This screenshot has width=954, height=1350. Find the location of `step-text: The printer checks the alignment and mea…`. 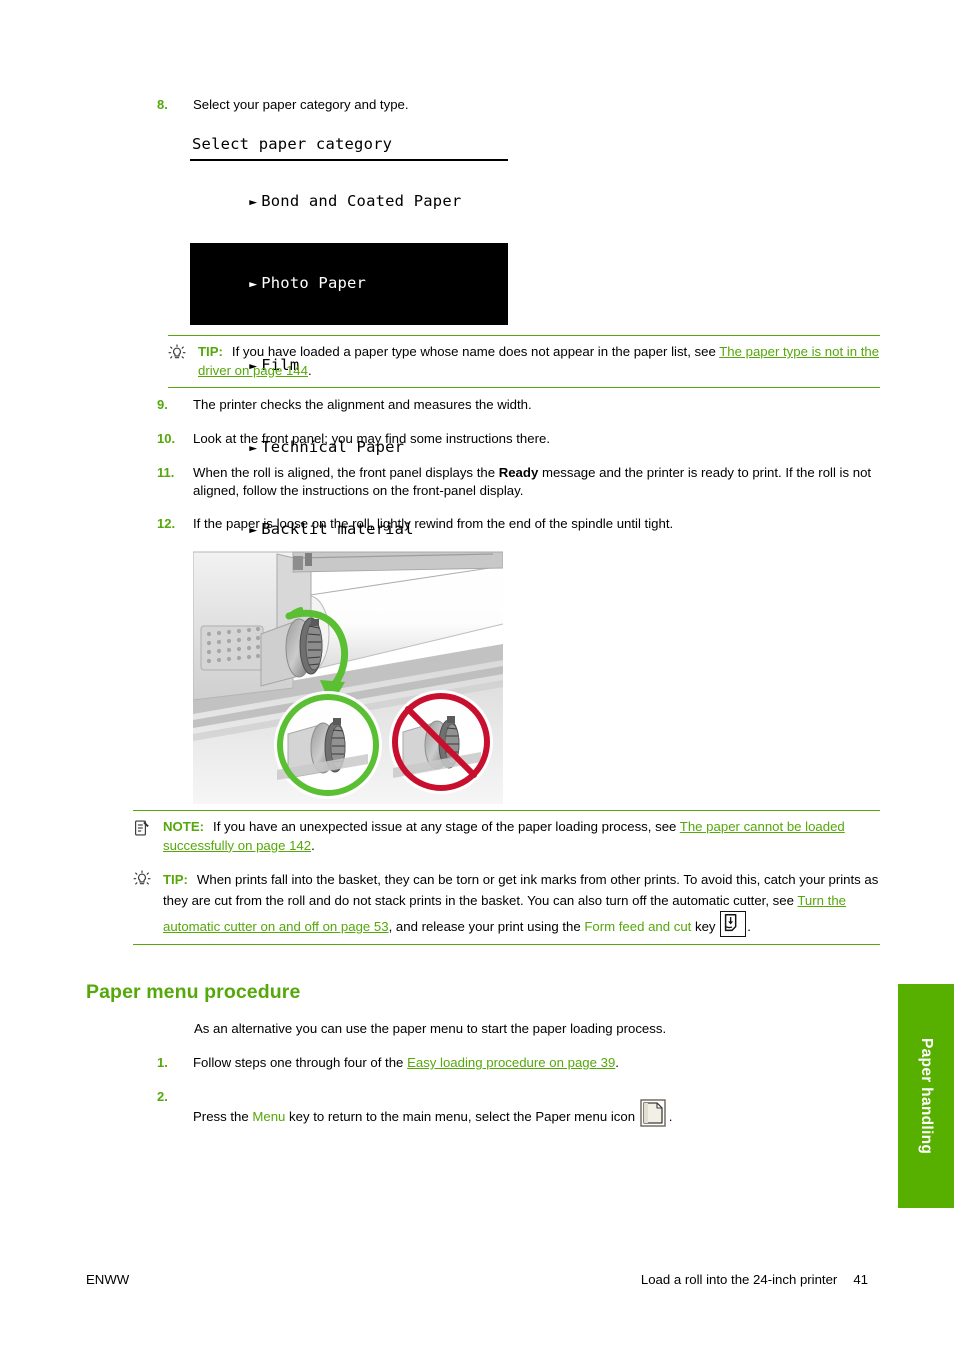

step-text: The printer checks the alignment and mea… is located at coordinates (362, 404).